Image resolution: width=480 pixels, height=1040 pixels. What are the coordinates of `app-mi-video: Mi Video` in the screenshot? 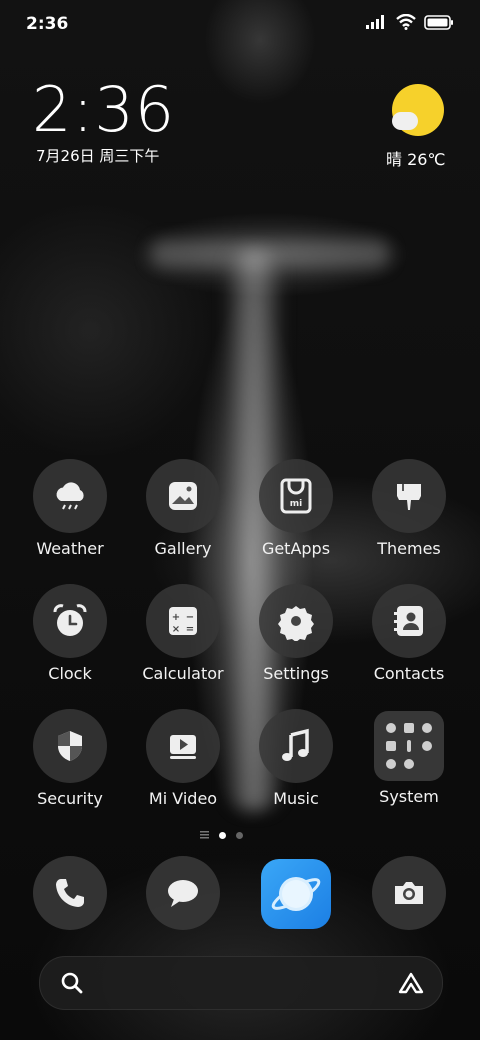 It's located at (183, 758).